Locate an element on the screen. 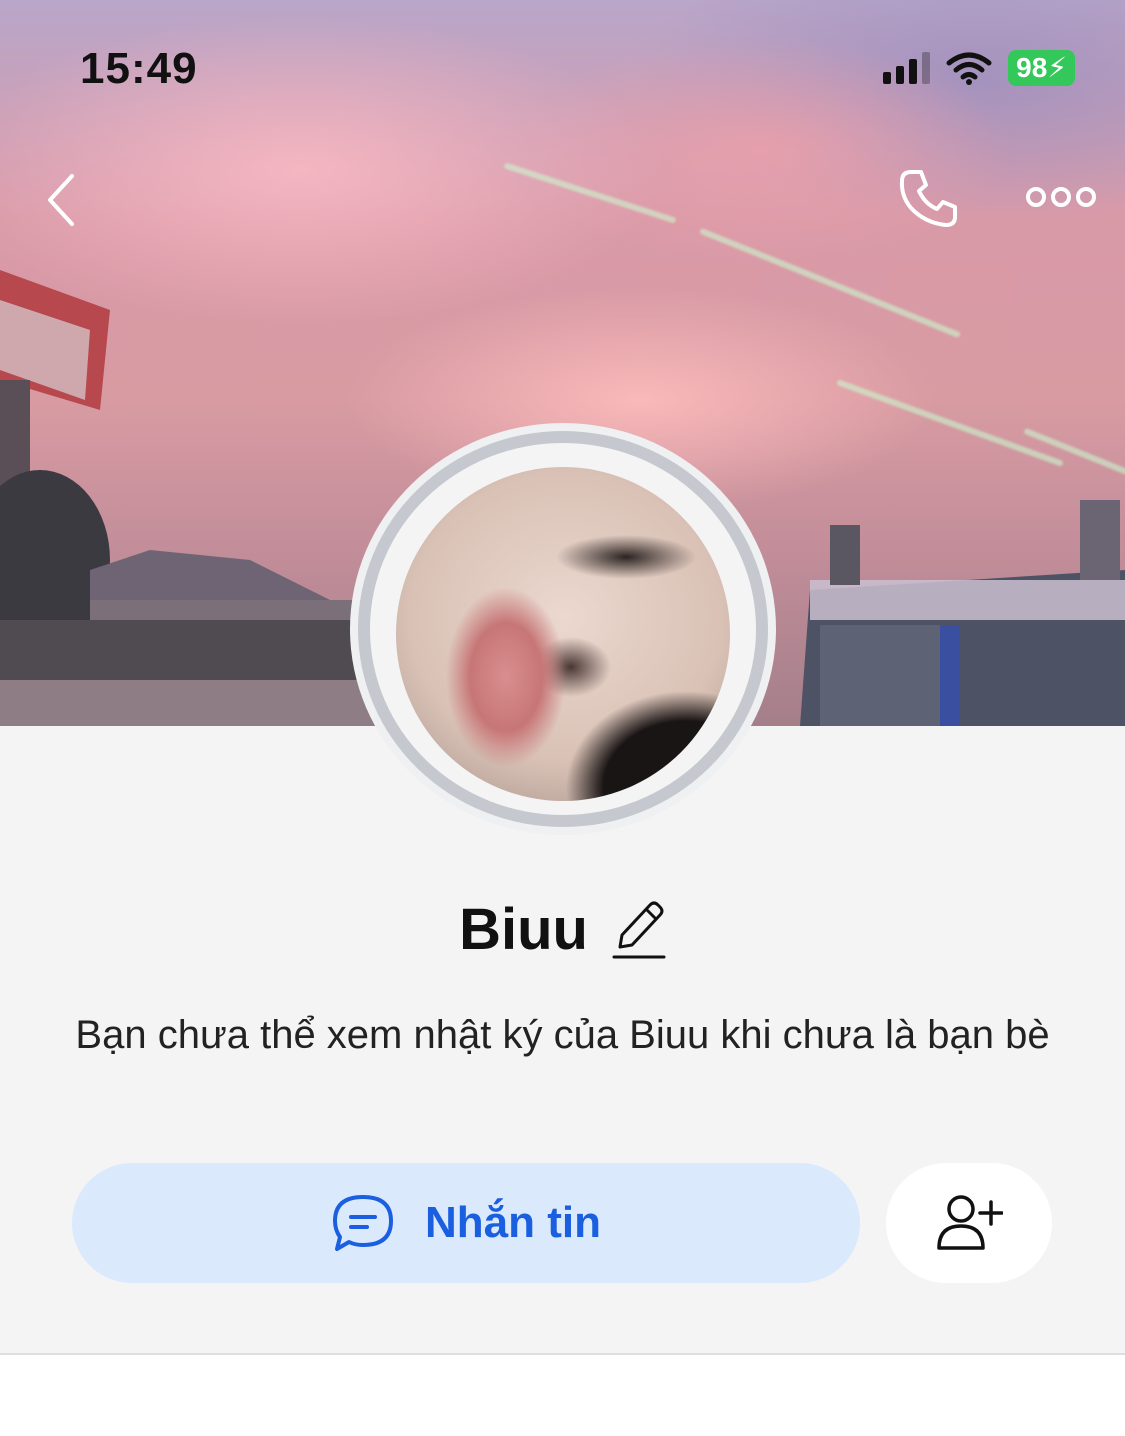 The height and width of the screenshot is (1436, 1125). add-friend-button is located at coordinates (969, 1223).